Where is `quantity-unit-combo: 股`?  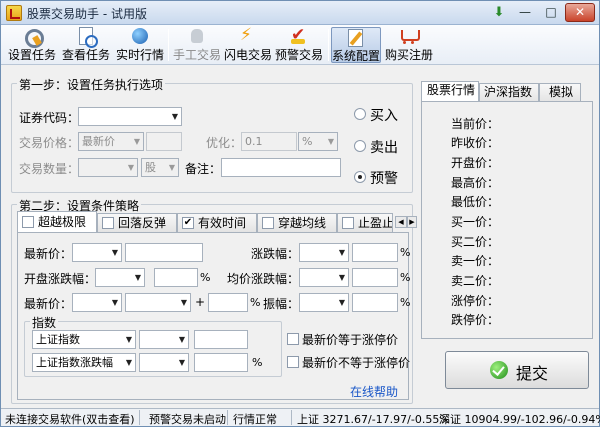
quantity-unit-combo: 股 is located at coordinates (160, 167).